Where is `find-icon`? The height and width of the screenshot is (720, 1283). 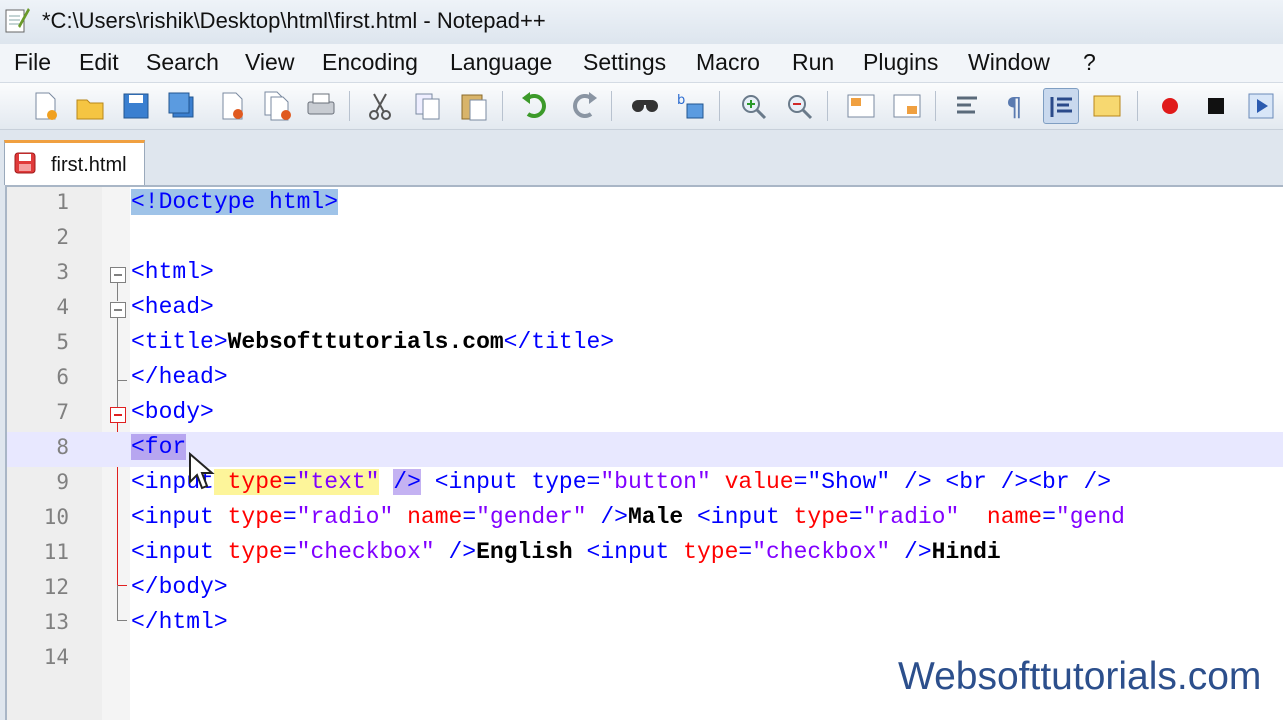 find-icon is located at coordinates (645, 106).